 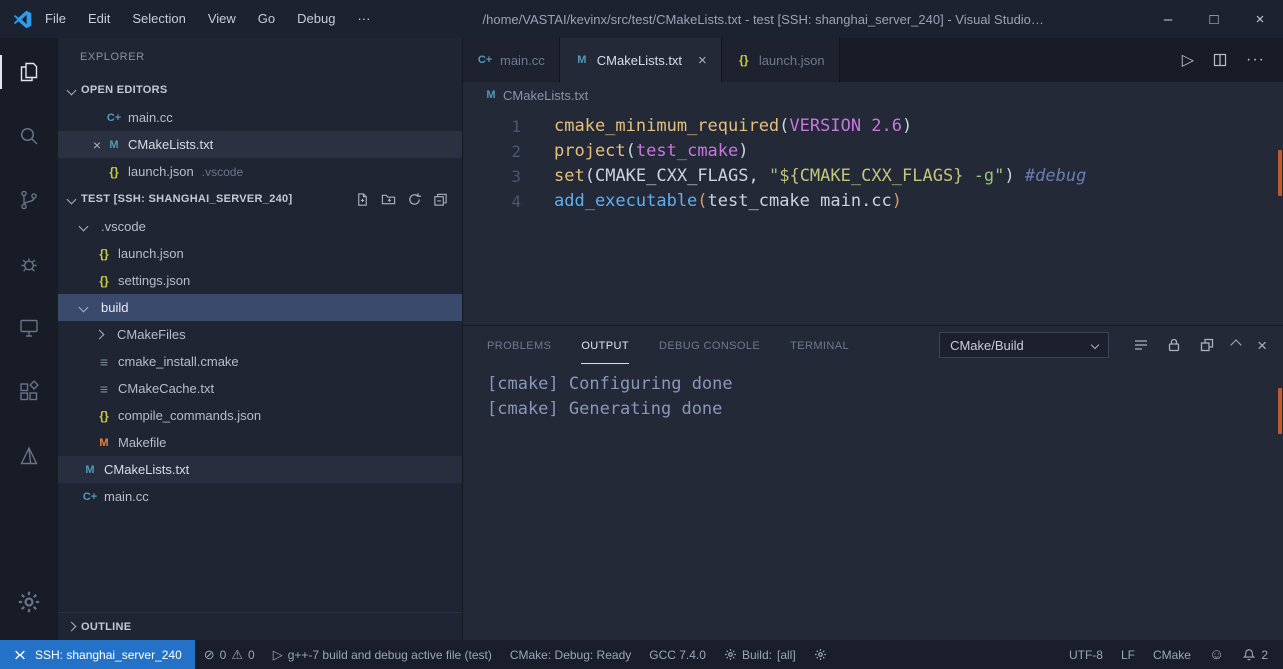 I want to click on tab-cmakelists-txt: M CMakeLists.txt ×, so click(x=640, y=60).